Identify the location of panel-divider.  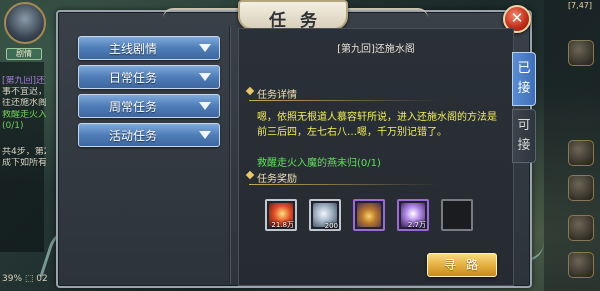
(230, 155).